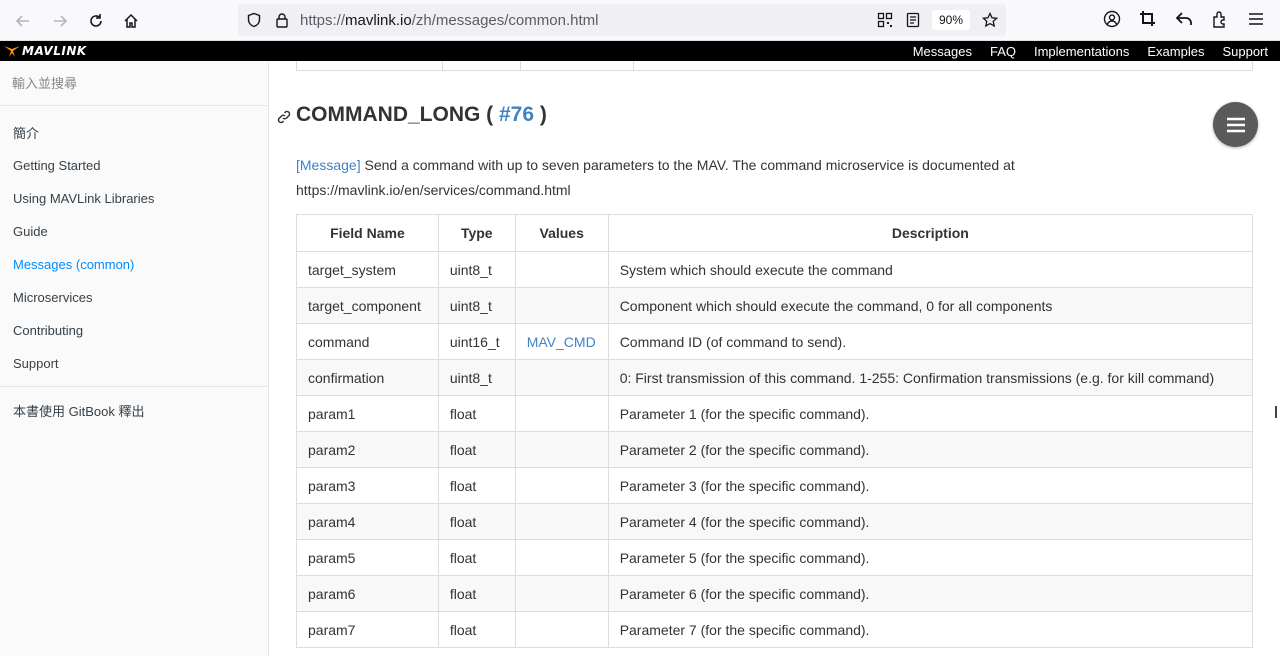  Describe the element at coordinates (54, 51) in the screenshot. I see `logo-text: MAVLINK` at that location.